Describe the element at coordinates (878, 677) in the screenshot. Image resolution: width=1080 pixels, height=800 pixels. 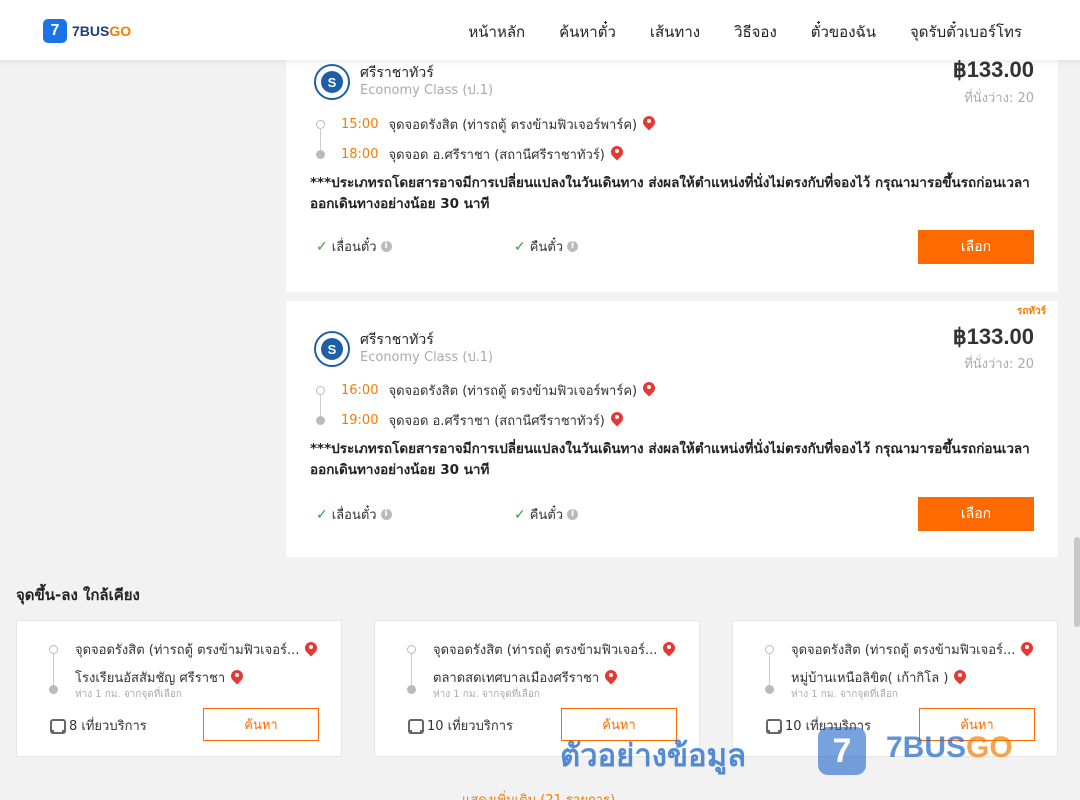
I see `nearby-destination: หมู่บ้านเหนือลิขิต( เก้ากิโล )` at that location.